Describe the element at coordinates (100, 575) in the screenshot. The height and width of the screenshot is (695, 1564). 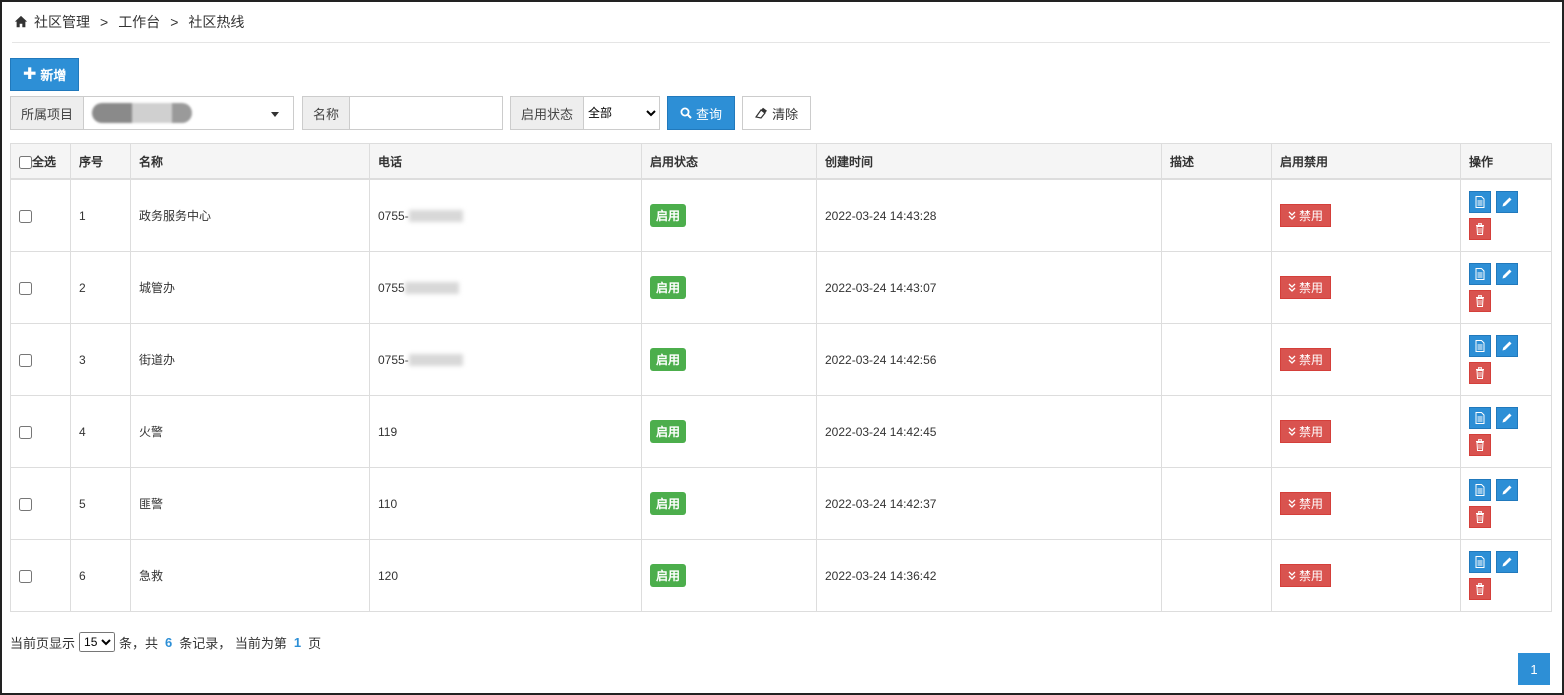
I see `row-index: 6` at that location.